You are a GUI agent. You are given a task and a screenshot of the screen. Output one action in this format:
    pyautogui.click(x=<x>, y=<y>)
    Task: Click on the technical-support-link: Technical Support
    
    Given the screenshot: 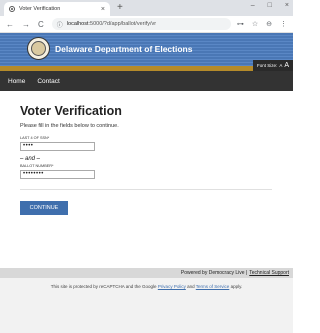 What is the action you would take?
    pyautogui.click(x=269, y=273)
    